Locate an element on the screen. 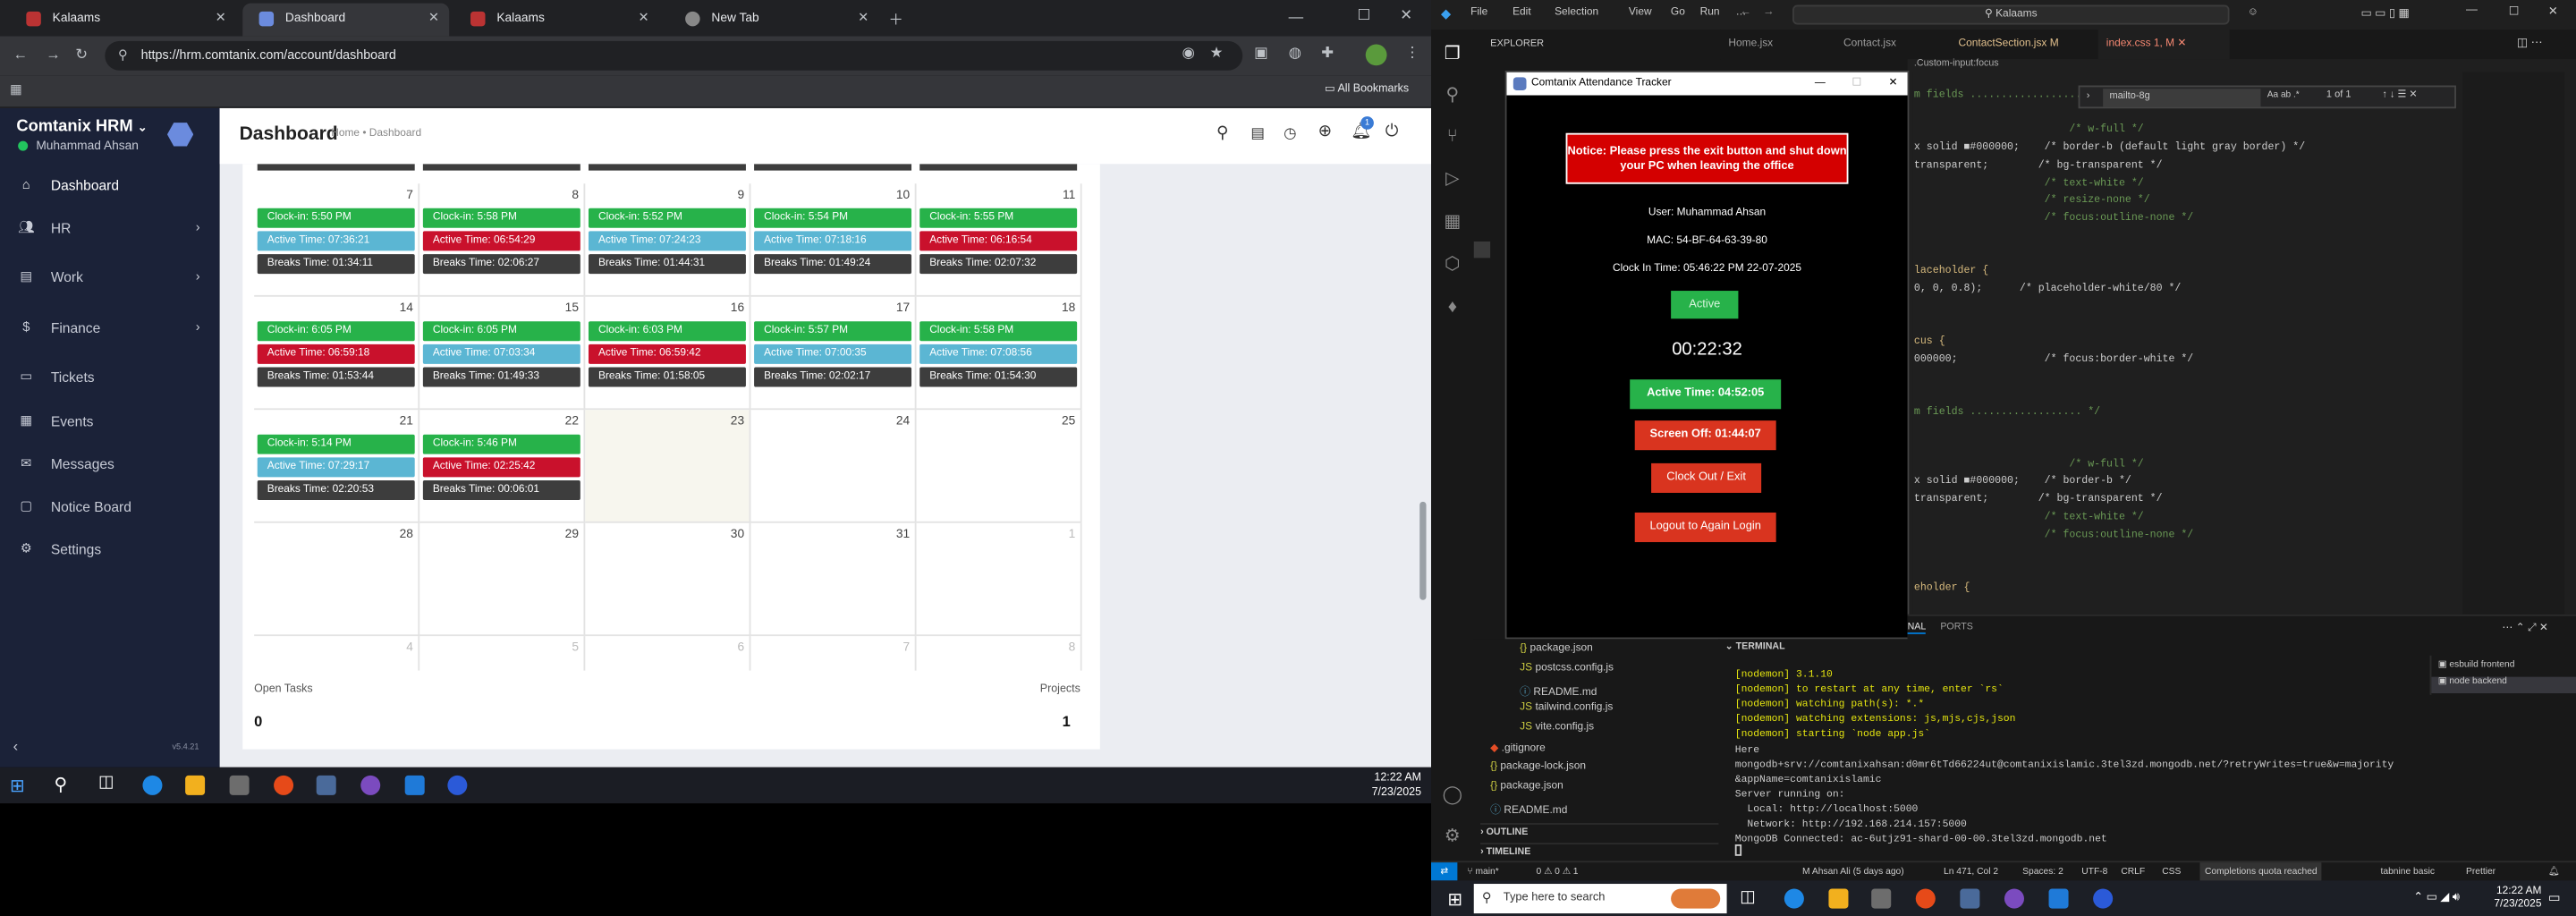 Image resolution: width=2576 pixels, height=916 pixels. attendance-event: Clock-in: 6:05 PM is located at coordinates (501, 331).